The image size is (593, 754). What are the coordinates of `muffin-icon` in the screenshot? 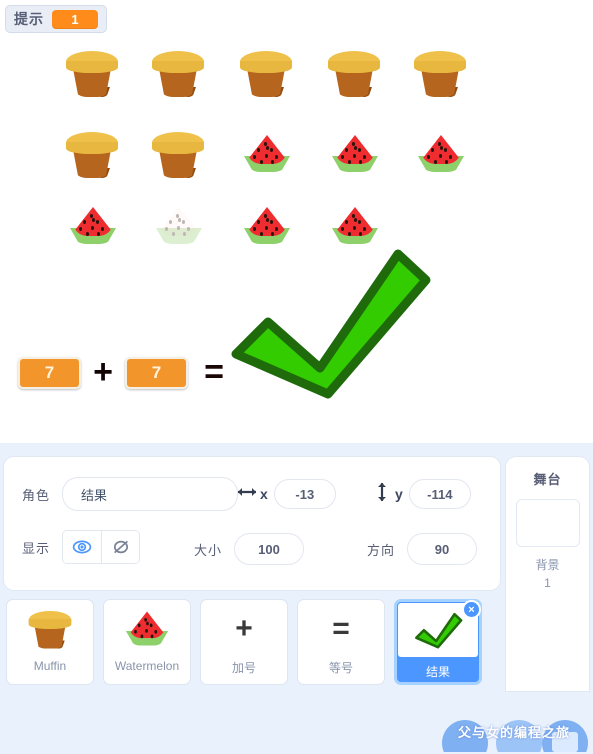 It's located at (50, 628).